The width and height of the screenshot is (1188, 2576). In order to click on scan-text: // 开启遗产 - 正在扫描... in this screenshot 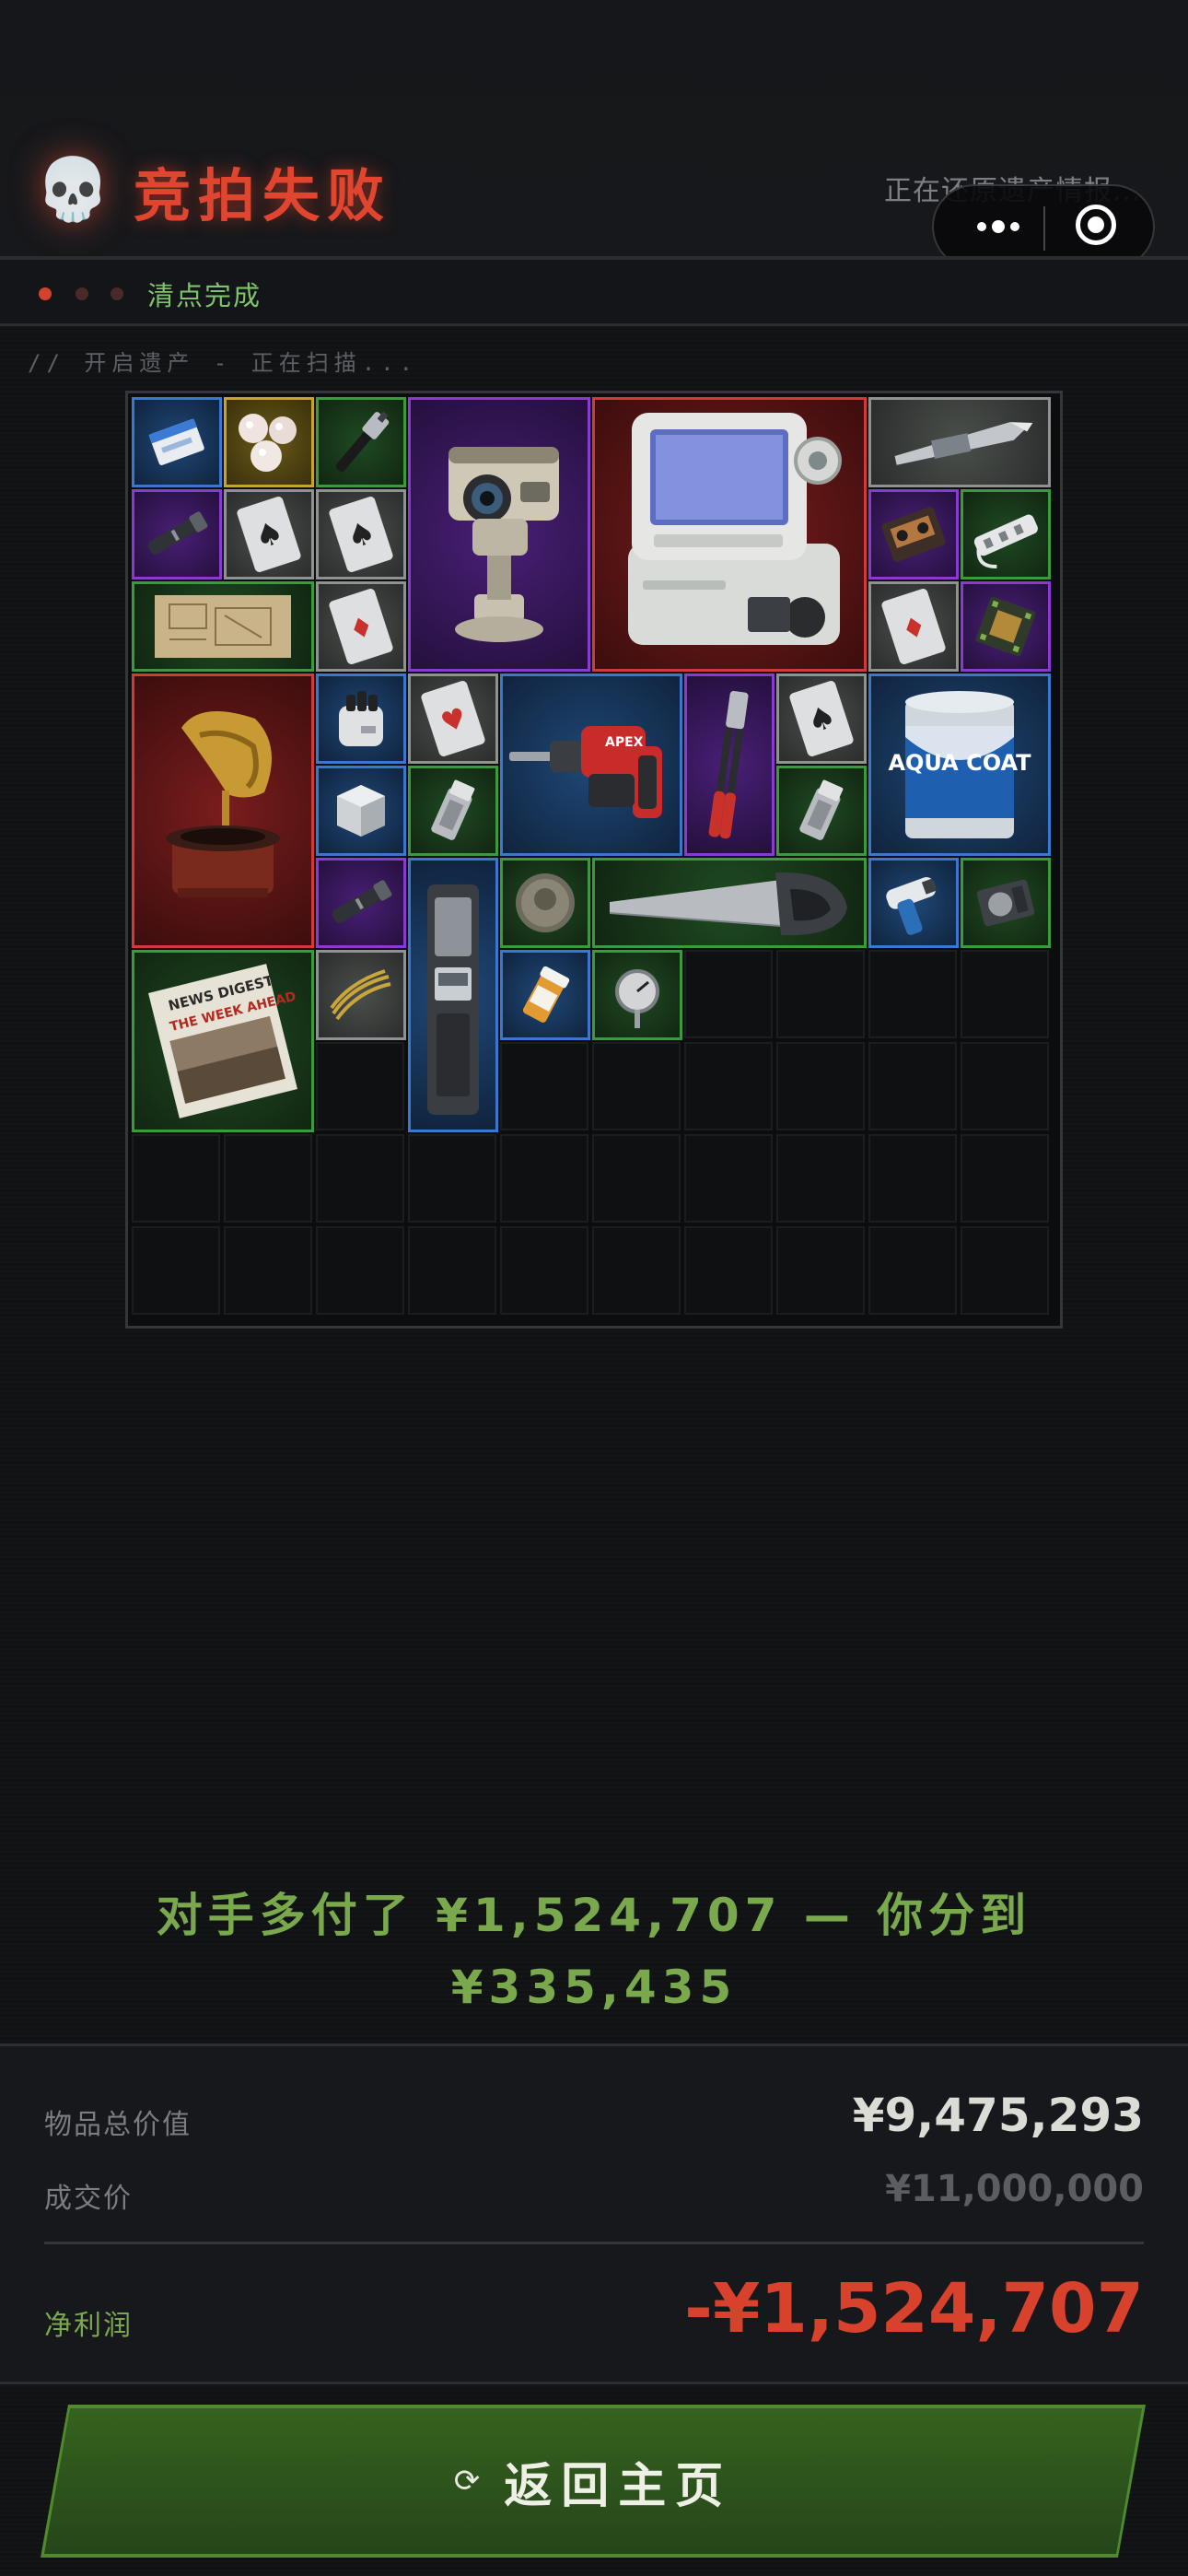, I will do `click(223, 363)`.